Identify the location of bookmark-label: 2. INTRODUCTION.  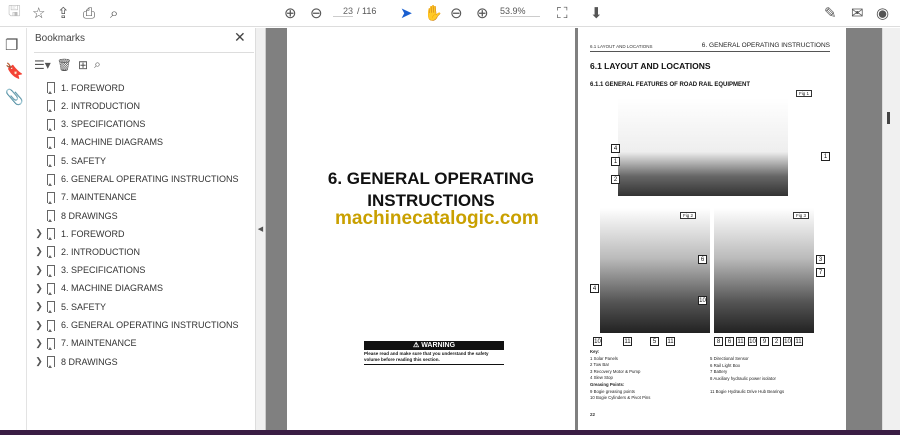
(101, 251).